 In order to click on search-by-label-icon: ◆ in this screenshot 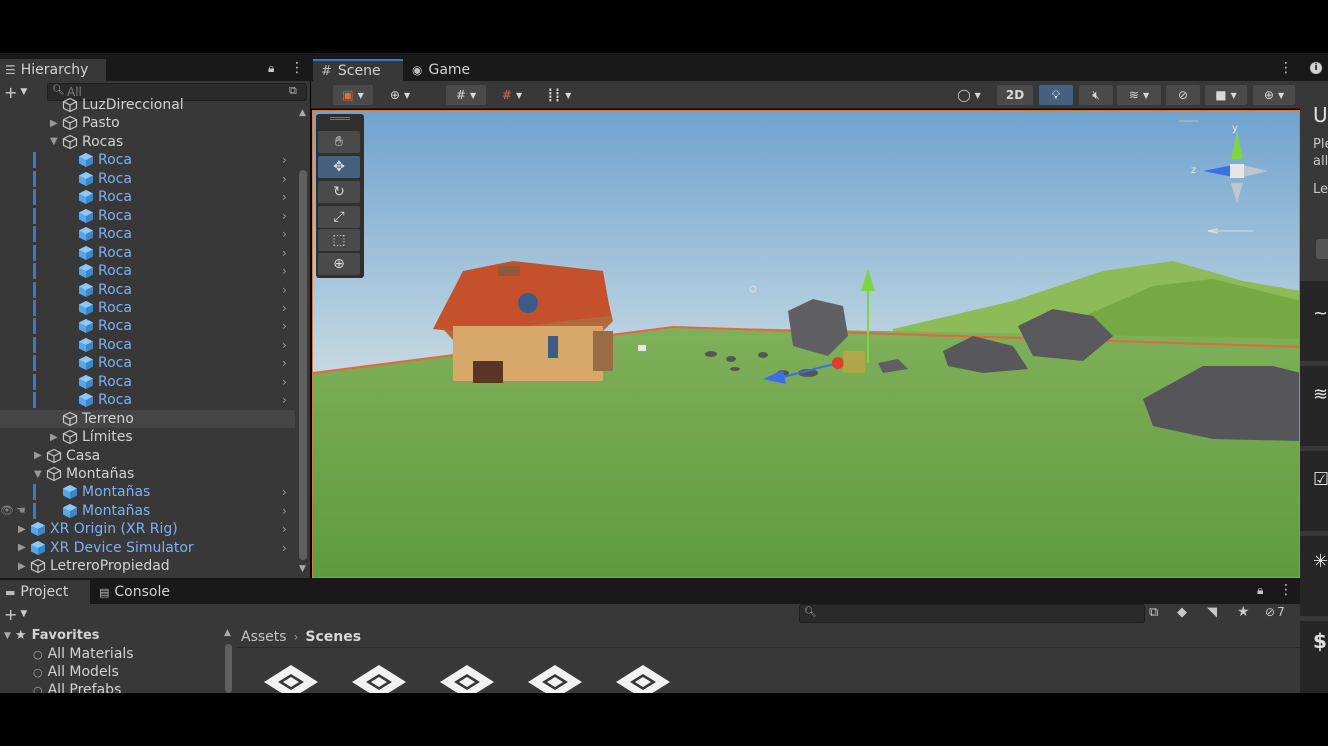, I will do `click(1182, 612)`.